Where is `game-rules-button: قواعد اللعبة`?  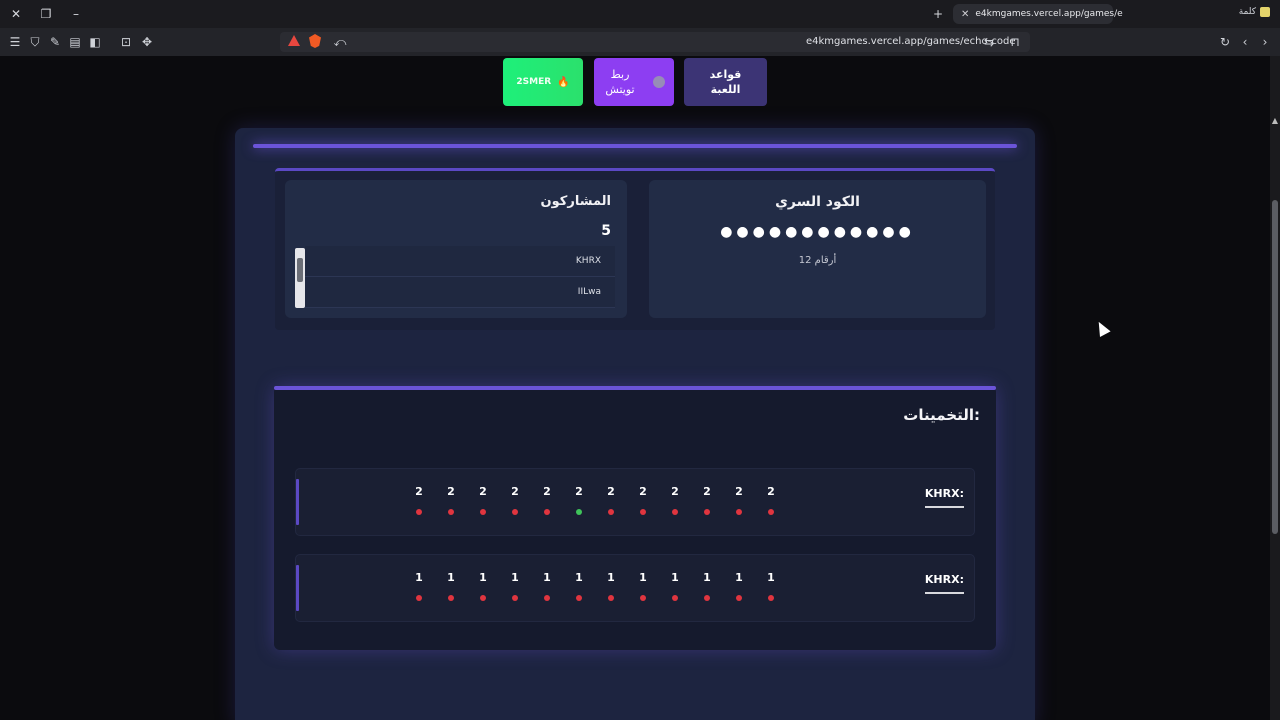
game-rules-button: قواعد اللعبة is located at coordinates (725, 82).